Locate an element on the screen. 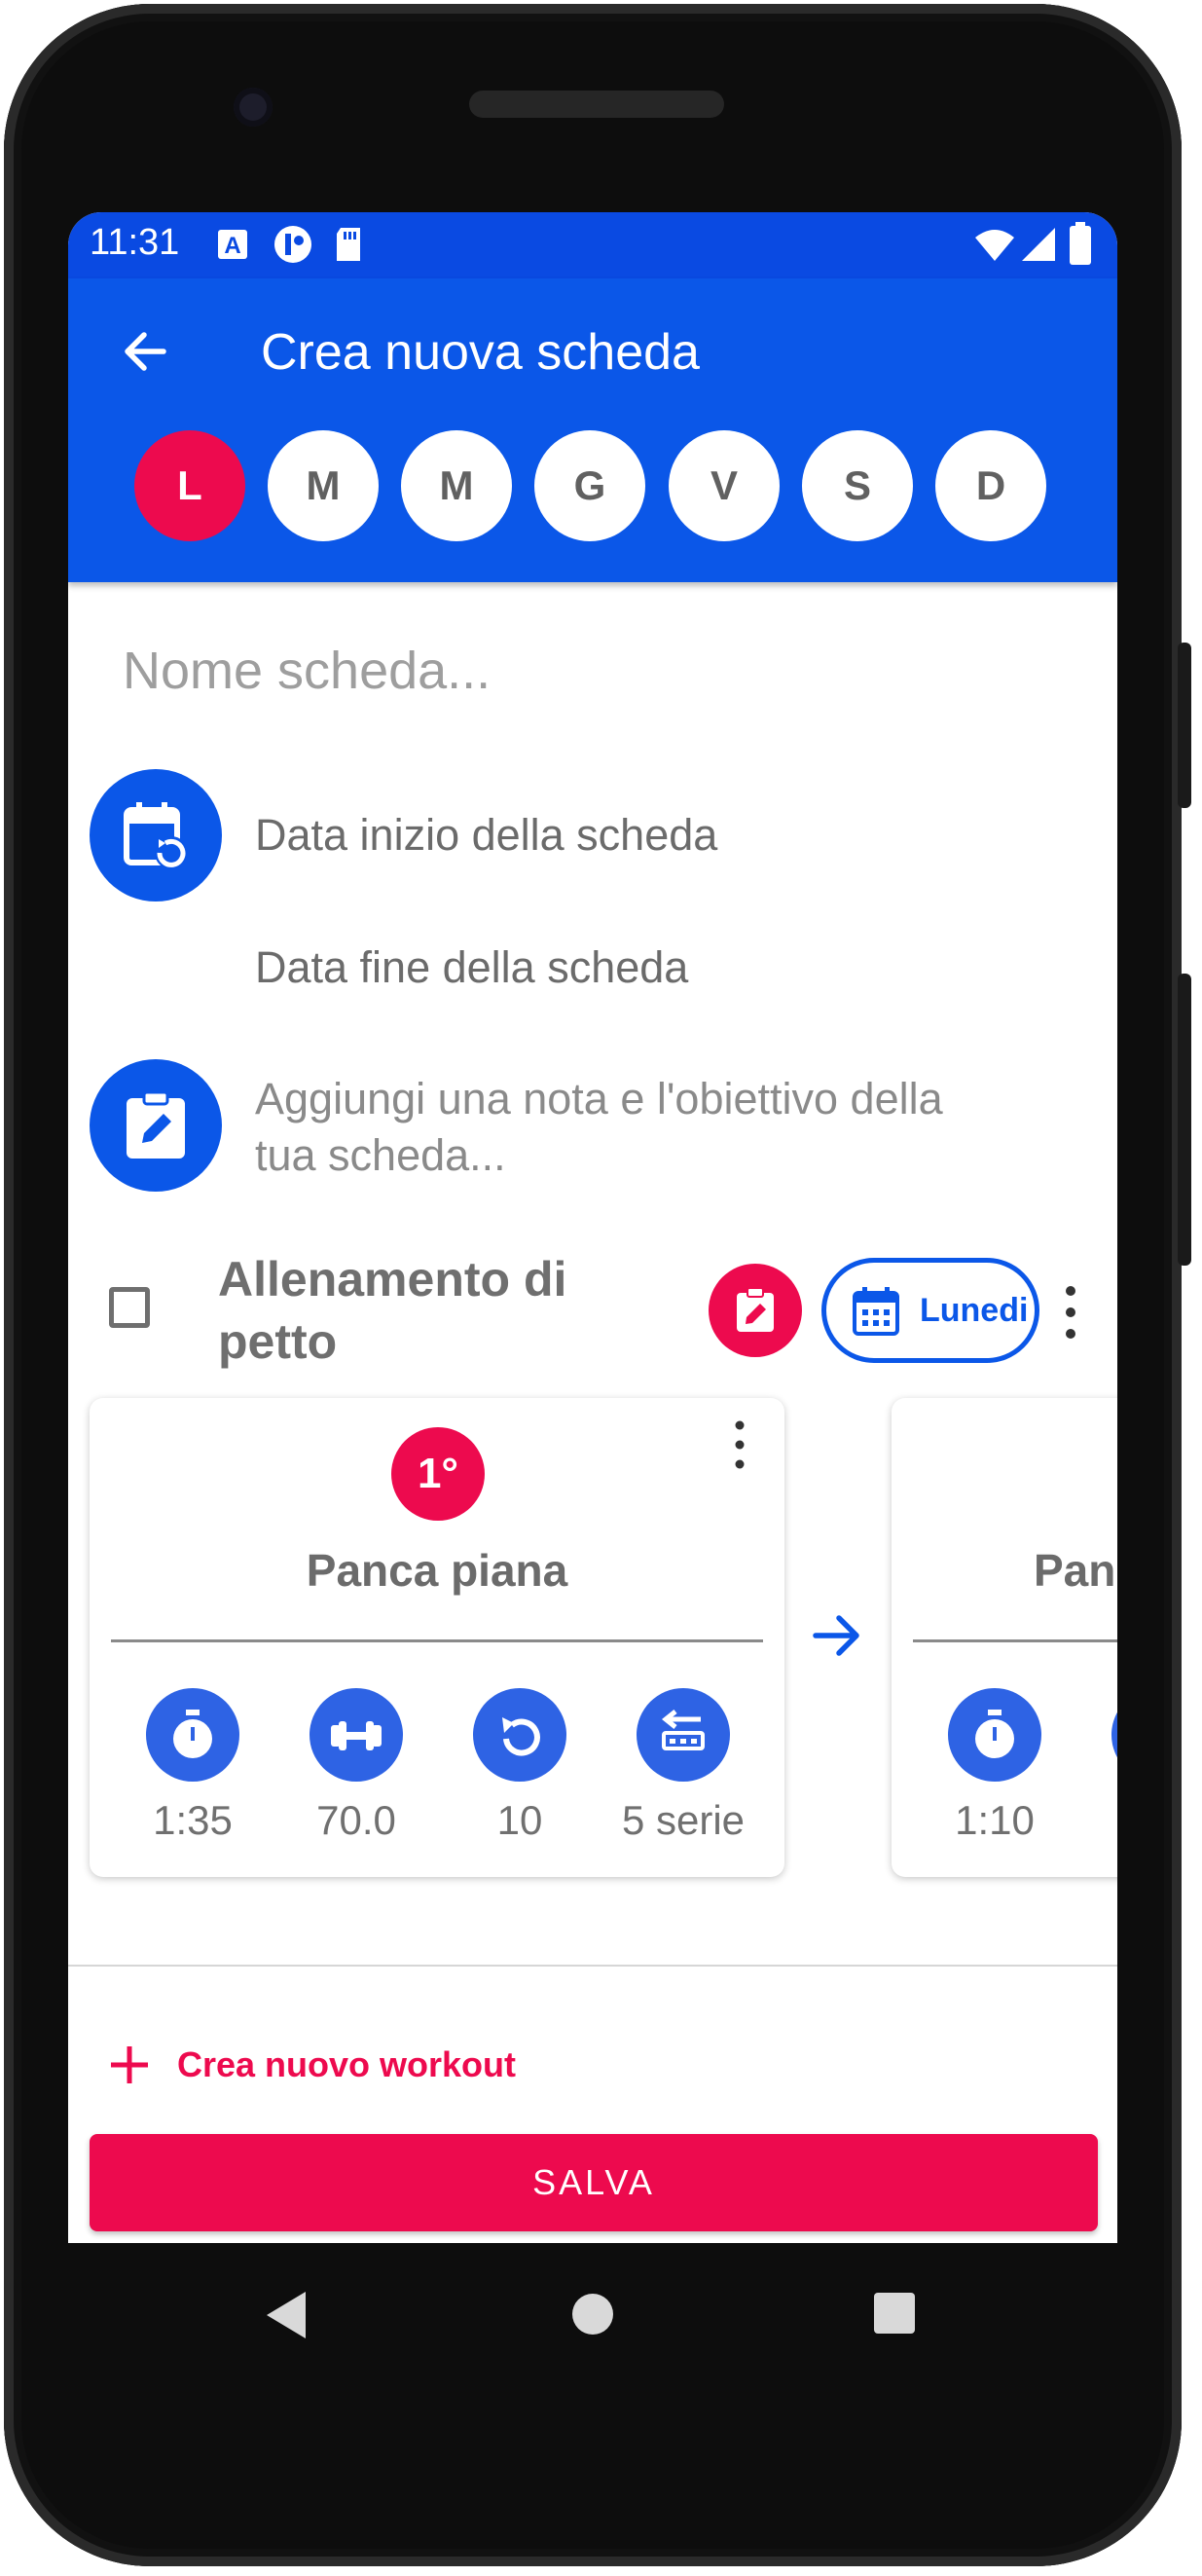  status-bar: 11:31 A is located at coordinates (592, 245).